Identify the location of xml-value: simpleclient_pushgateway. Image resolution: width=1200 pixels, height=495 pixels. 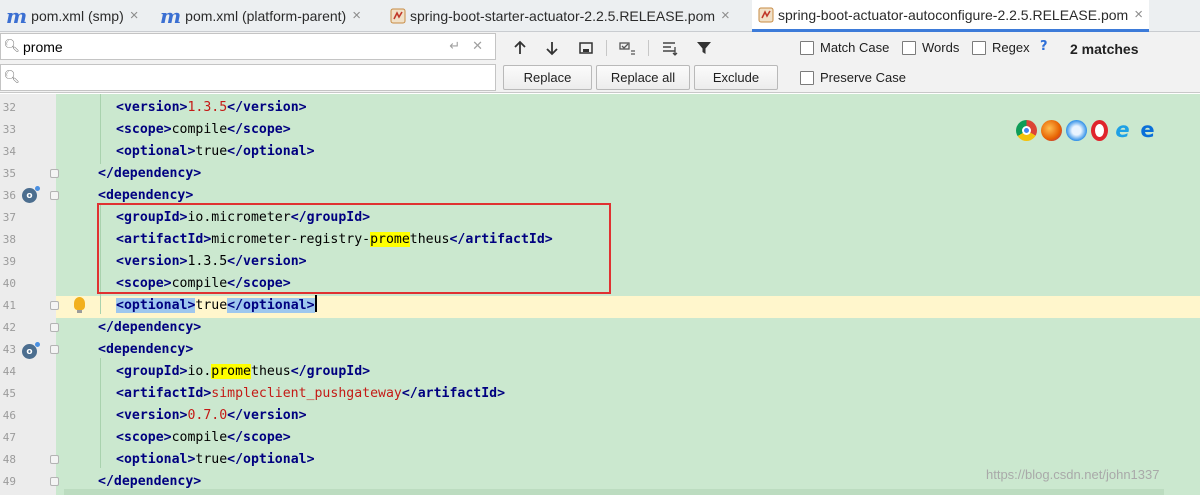
(306, 393).